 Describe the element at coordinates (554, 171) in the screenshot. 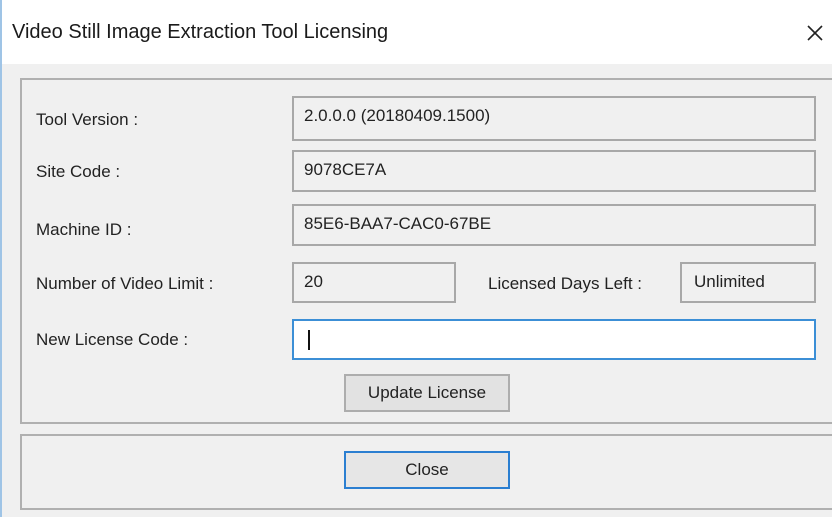

I see `site-code-field: 9078CE7A` at that location.